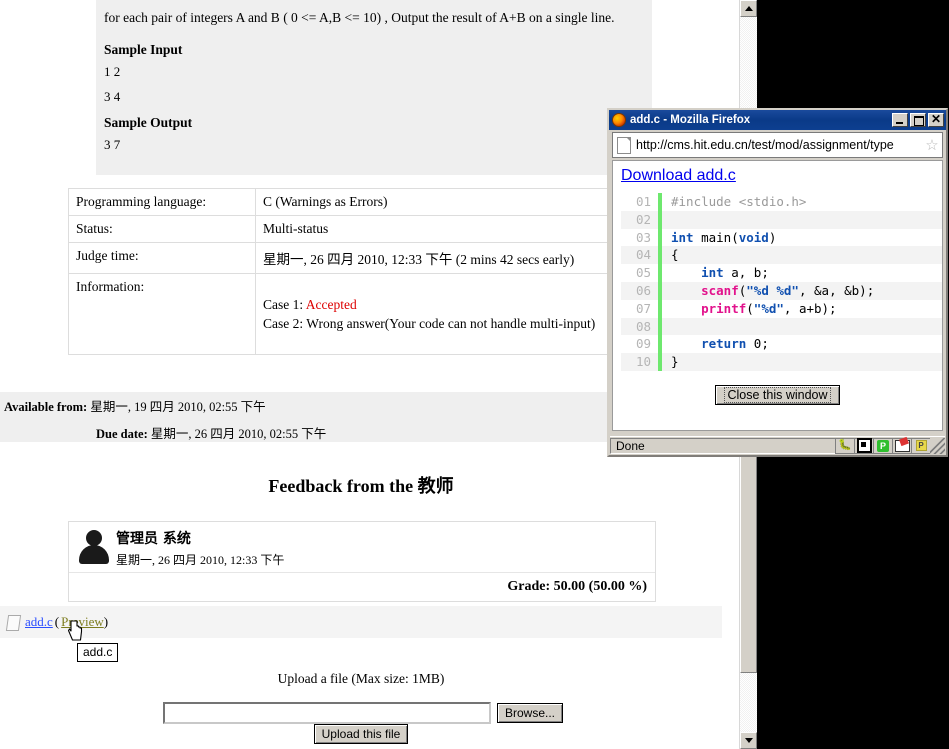 This screenshot has width=949, height=749. I want to click on feedback-date: 星期一, 26 四月 2010, 12:33 下午, so click(200, 560).